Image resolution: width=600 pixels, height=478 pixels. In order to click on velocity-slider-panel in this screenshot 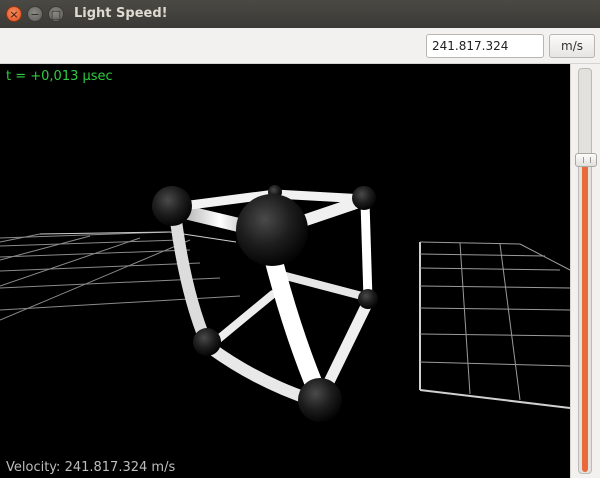, I will do `click(585, 271)`.